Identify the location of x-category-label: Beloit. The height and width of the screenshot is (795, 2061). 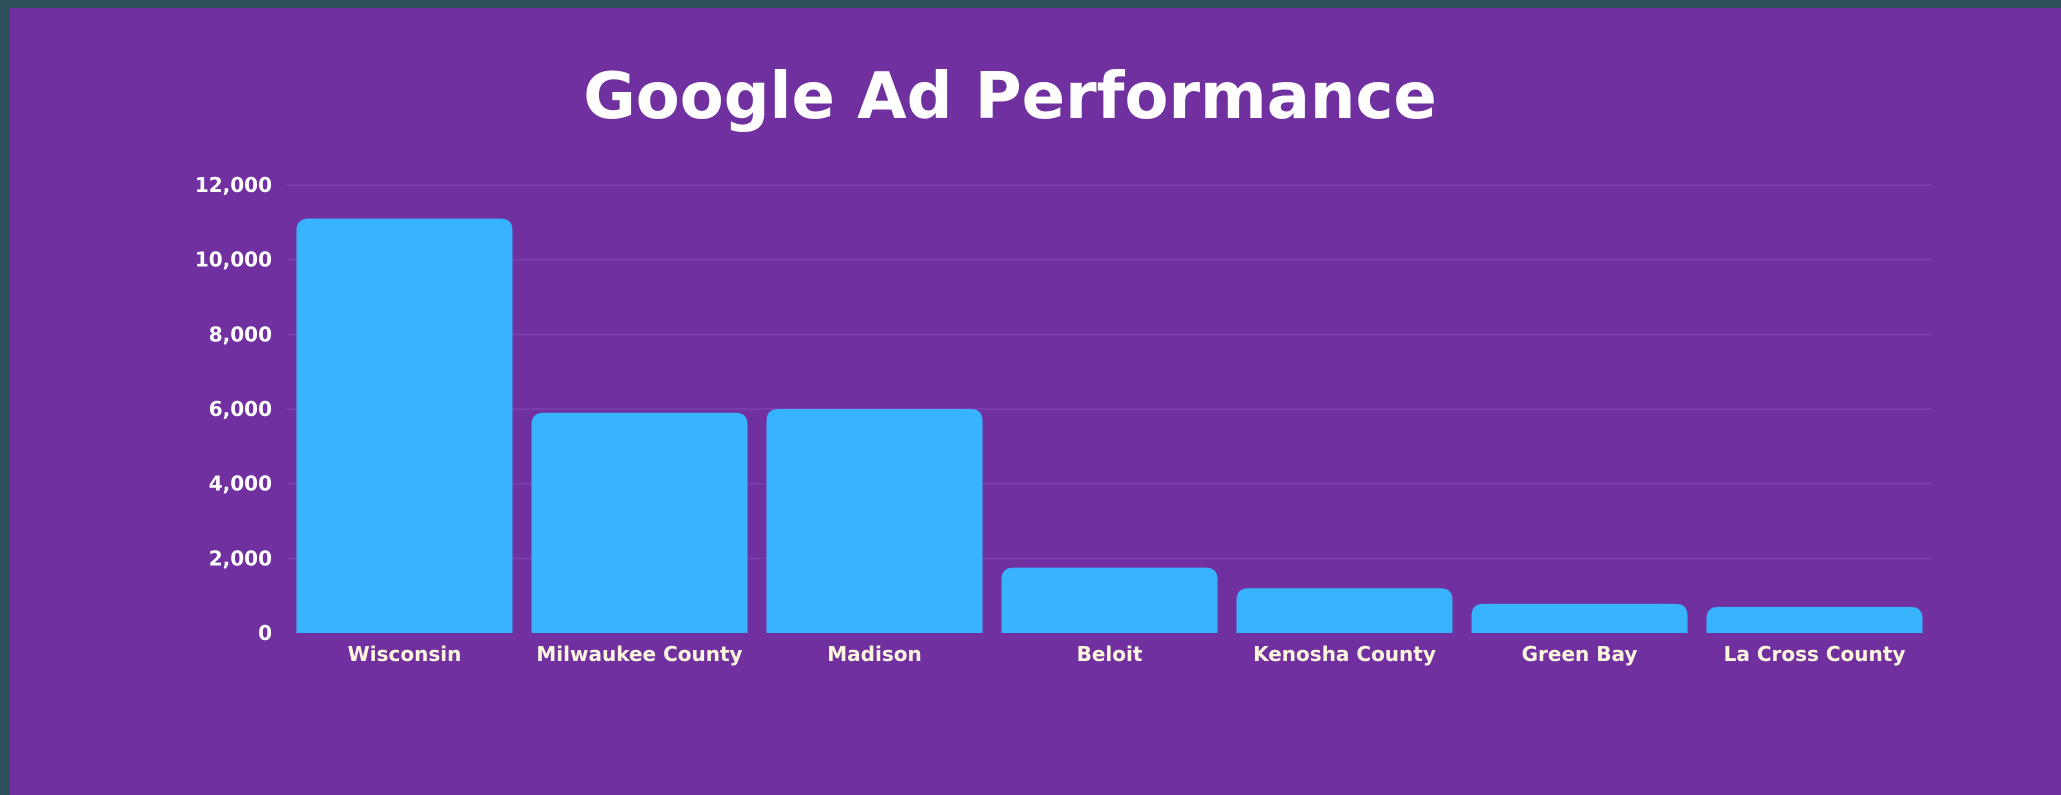
(1110, 654).